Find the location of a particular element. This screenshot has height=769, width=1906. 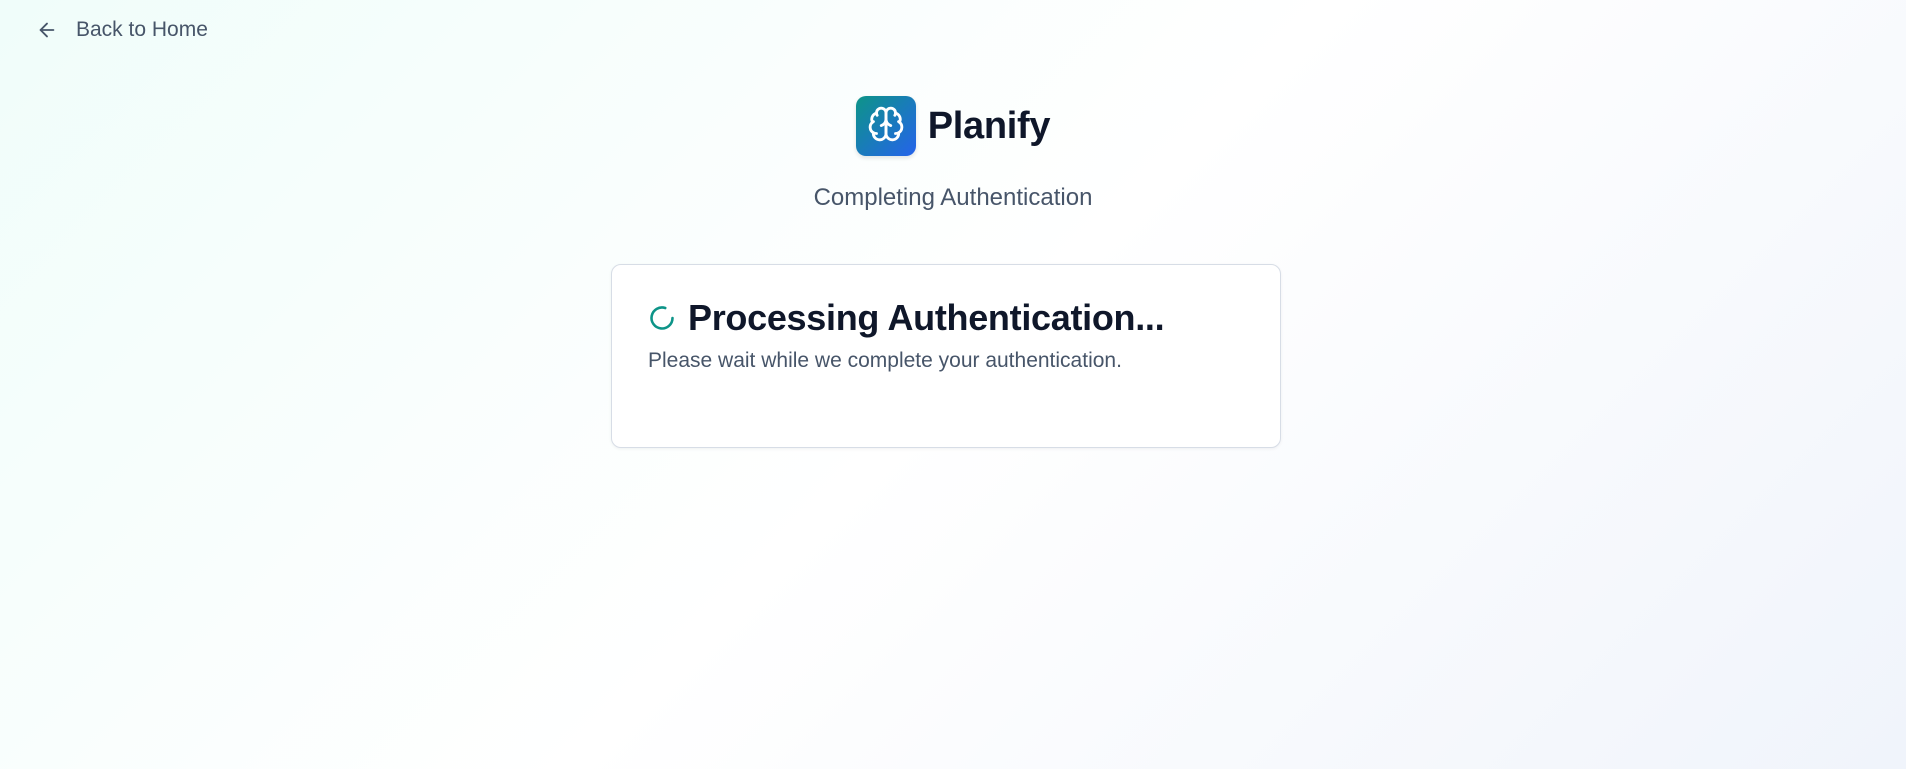

back-to-home-link: Back to Home is located at coordinates (122, 30).